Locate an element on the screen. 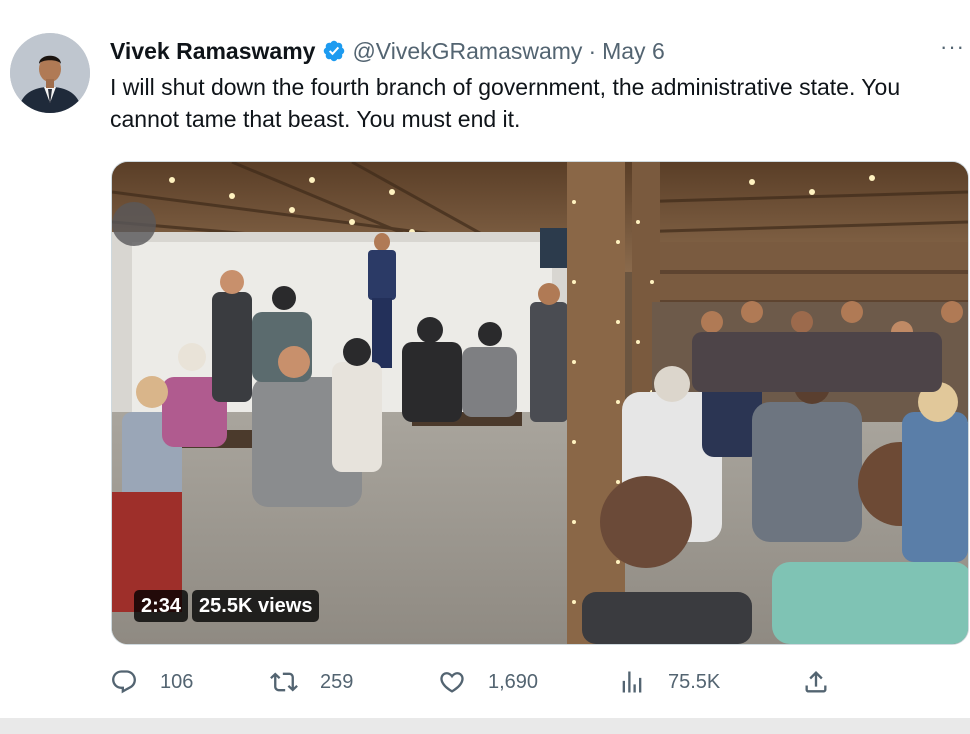  like-count: 1,690 is located at coordinates (513, 681).